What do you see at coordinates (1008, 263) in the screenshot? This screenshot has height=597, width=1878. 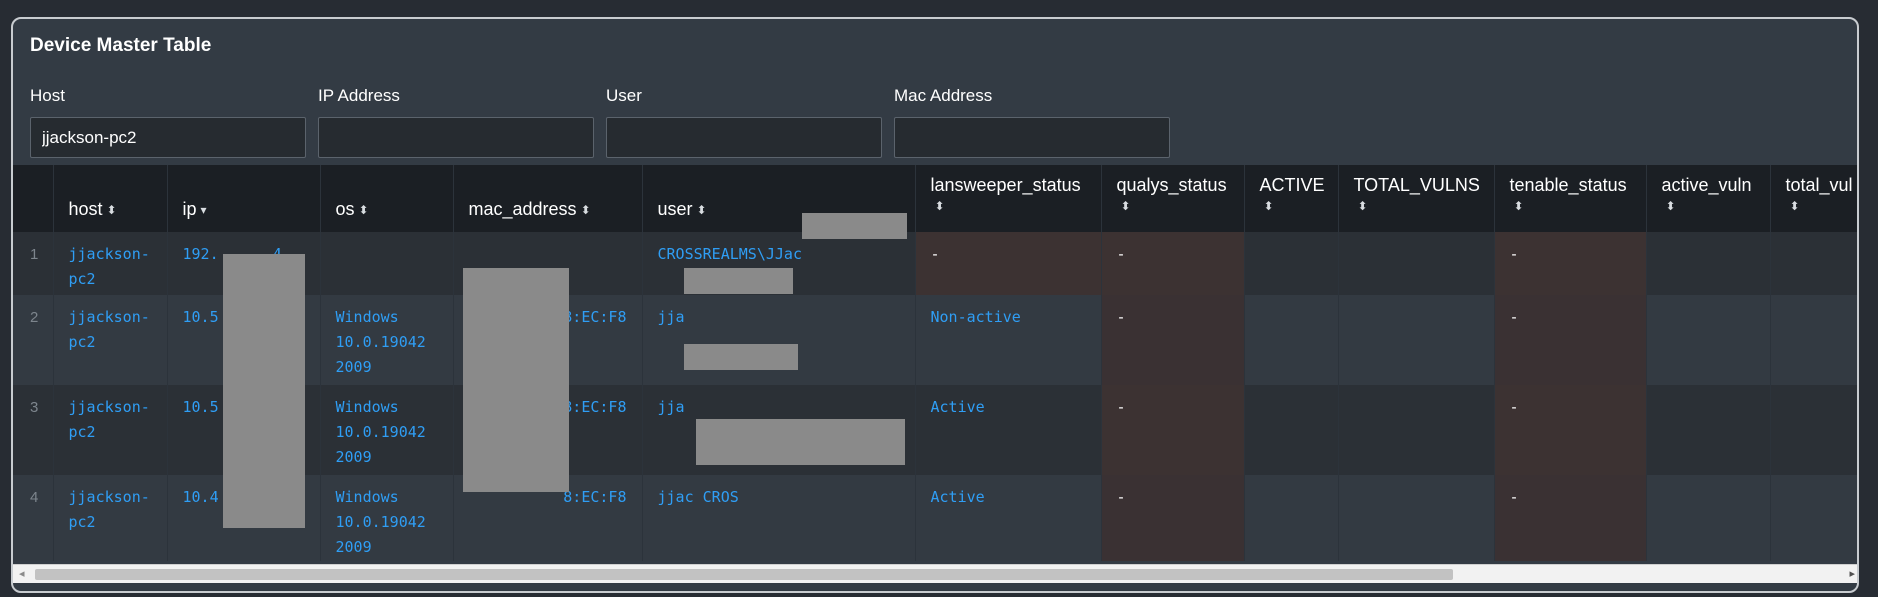 I see `lansweeper-status-cell: -` at bounding box center [1008, 263].